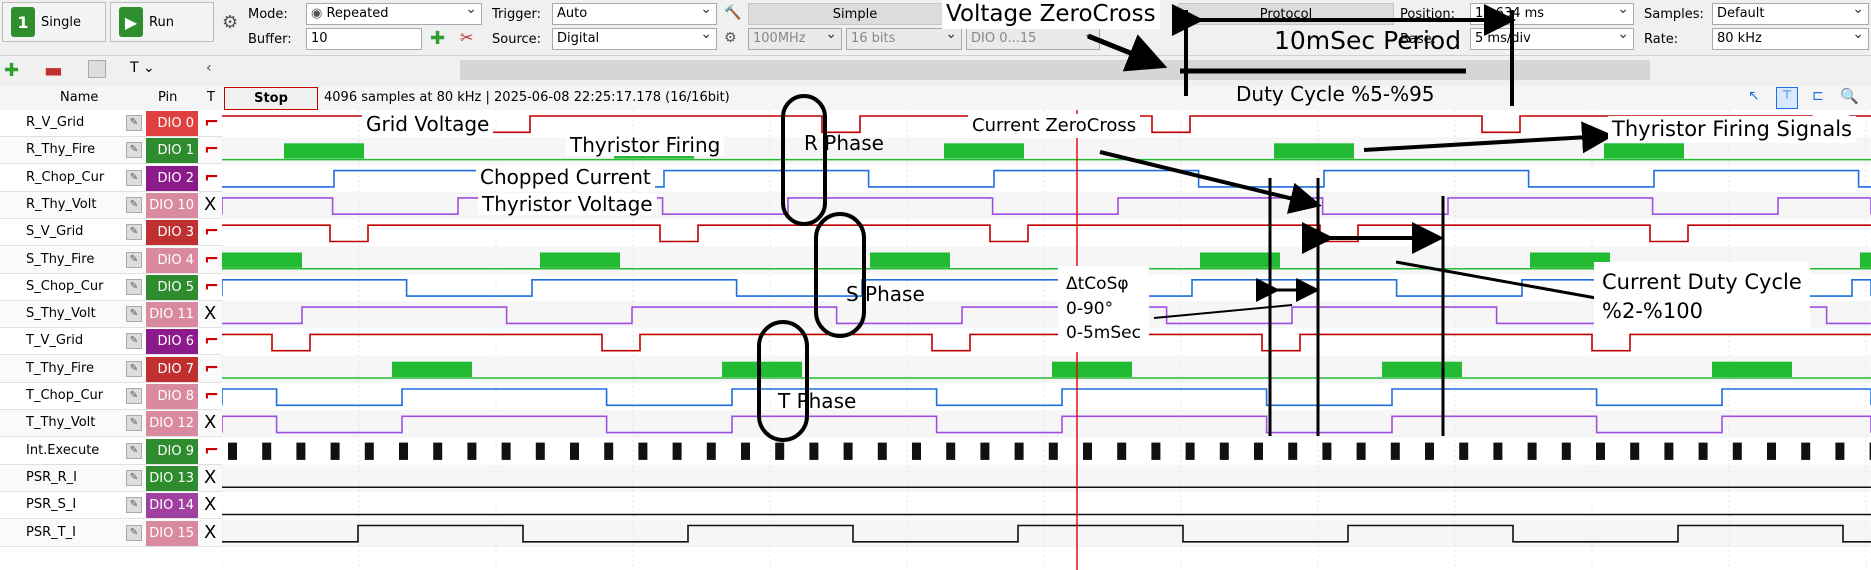 The width and height of the screenshot is (1871, 570). Describe the element at coordinates (804, 160) in the screenshot. I see `r-phase-oval` at that location.